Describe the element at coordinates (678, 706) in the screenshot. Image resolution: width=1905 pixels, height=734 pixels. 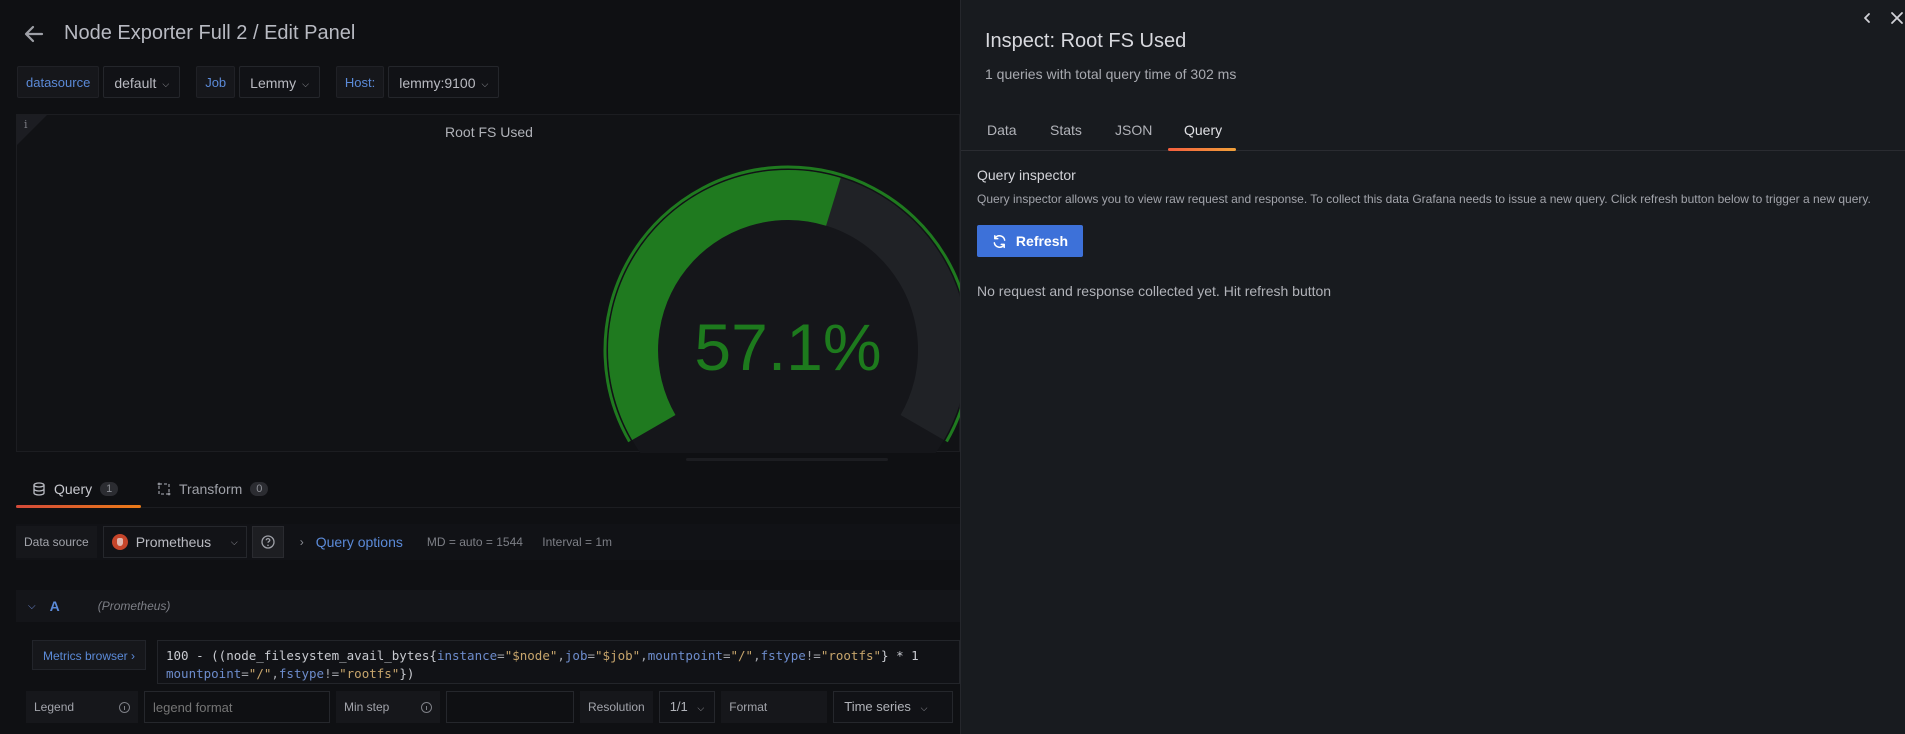
I see `resolution-value: 1/1` at that location.